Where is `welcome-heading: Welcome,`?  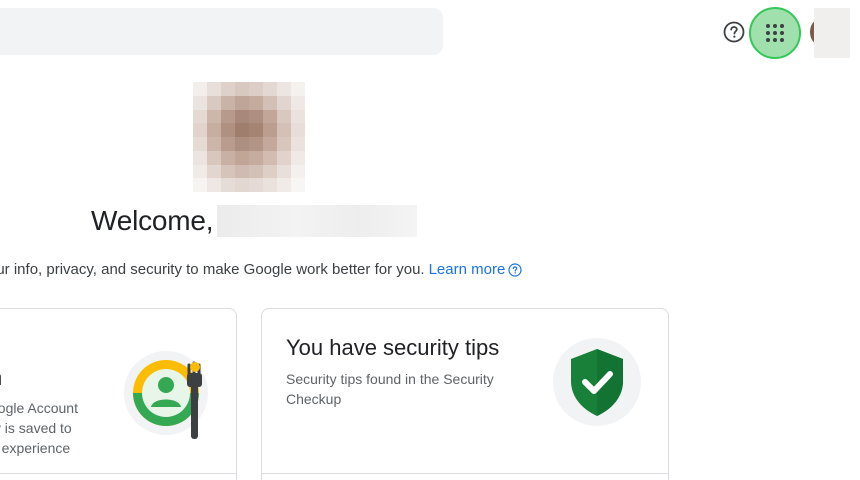 welcome-heading: Welcome, is located at coordinates (254, 221).